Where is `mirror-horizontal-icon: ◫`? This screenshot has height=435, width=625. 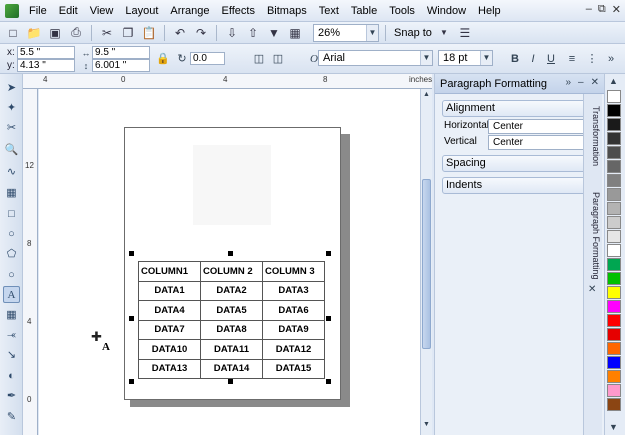 mirror-horizontal-icon: ◫ is located at coordinates (259, 59).